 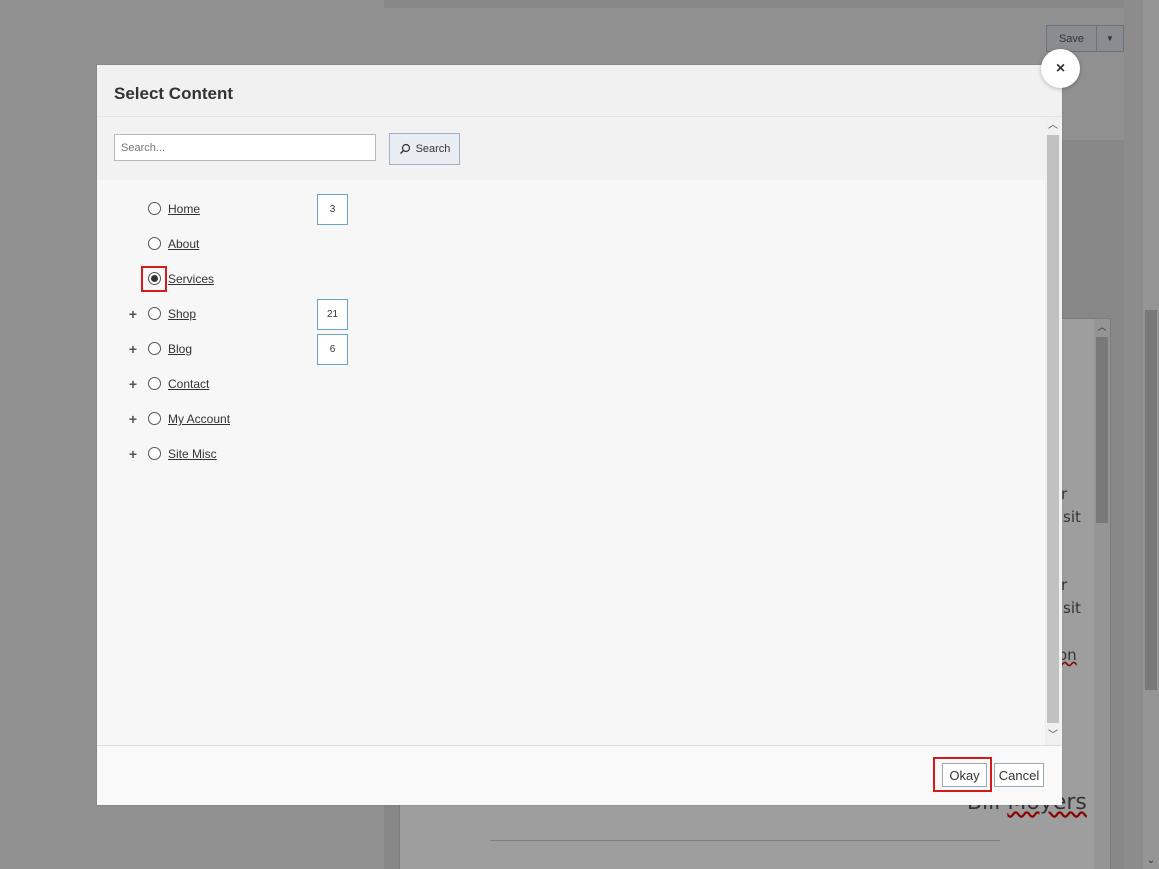 I want to click on tree-row: About, so click(x=571, y=244).